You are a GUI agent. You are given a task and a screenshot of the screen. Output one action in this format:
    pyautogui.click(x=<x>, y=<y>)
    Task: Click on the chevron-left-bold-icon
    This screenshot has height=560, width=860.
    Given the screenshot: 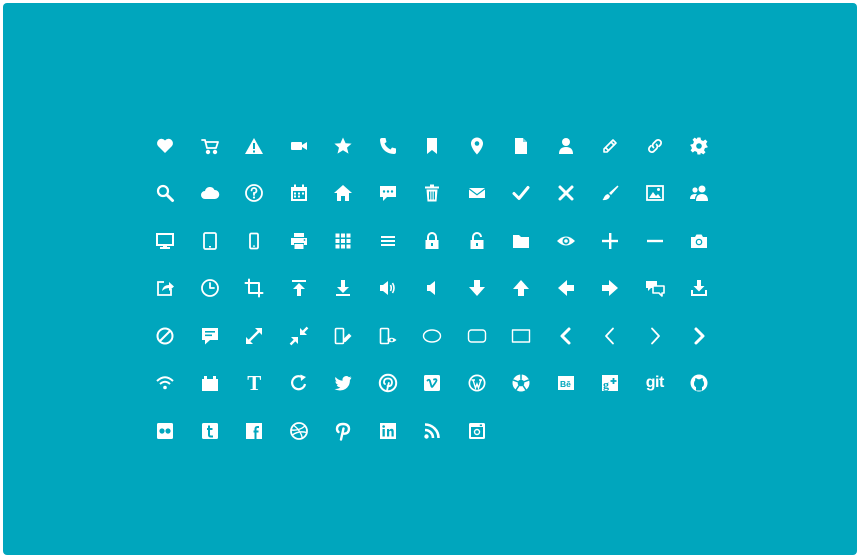 What is the action you would take?
    pyautogui.click(x=566, y=336)
    